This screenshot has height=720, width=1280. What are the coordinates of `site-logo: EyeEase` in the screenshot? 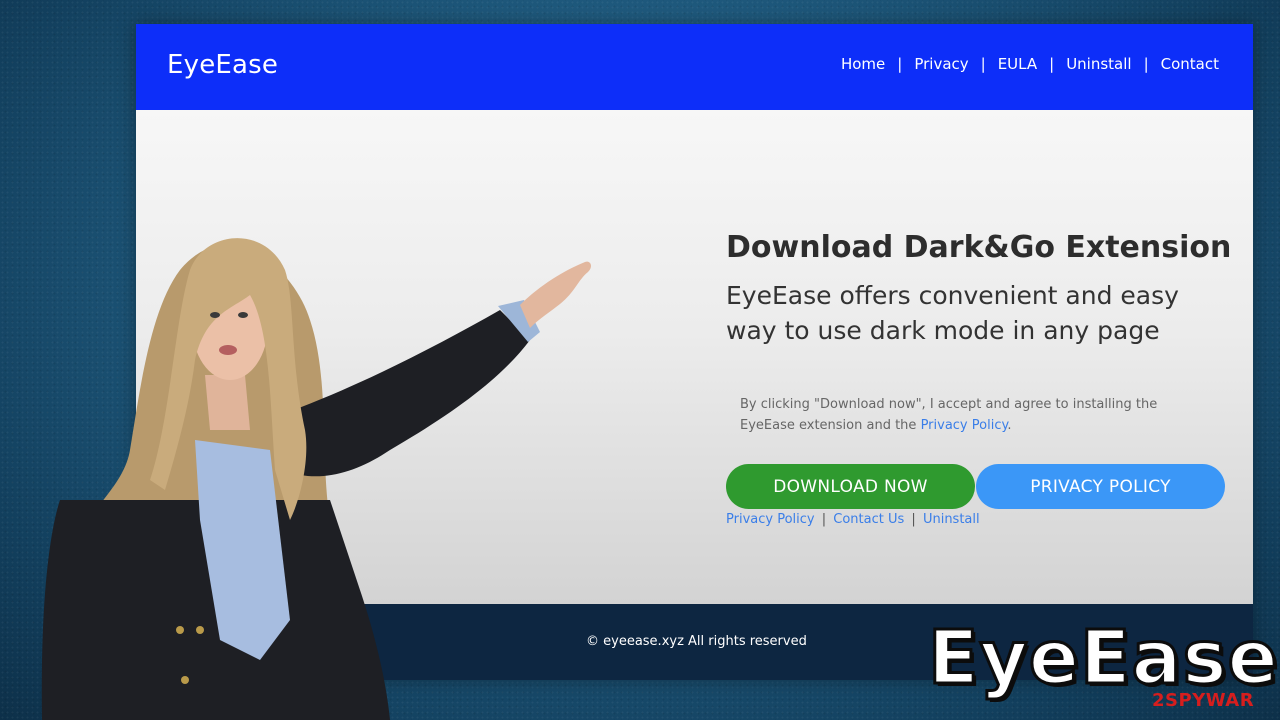 It's located at (222, 65).